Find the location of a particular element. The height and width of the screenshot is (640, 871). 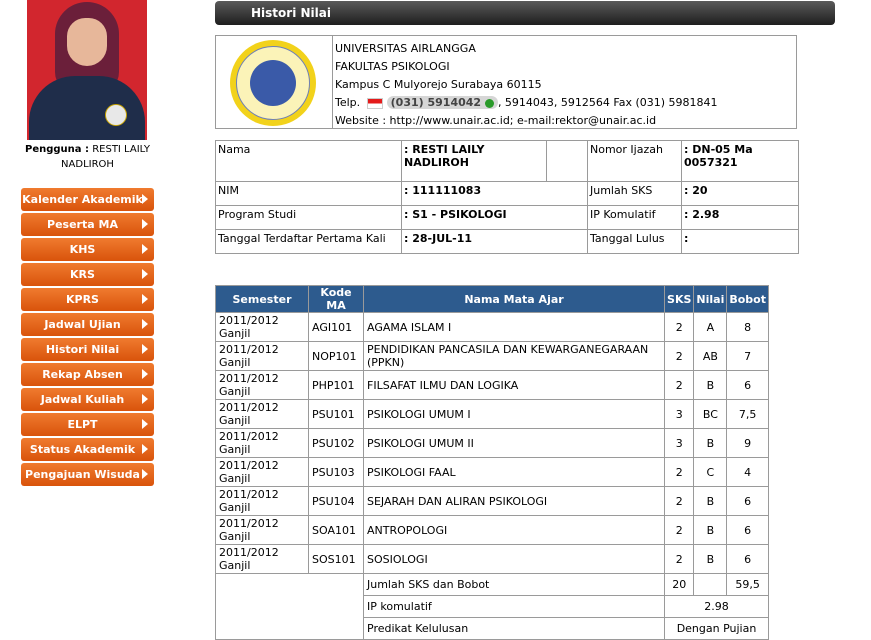

summary-row-jumlah: Jumlah SKS dan Bobot 20 59,5 is located at coordinates (492, 606).